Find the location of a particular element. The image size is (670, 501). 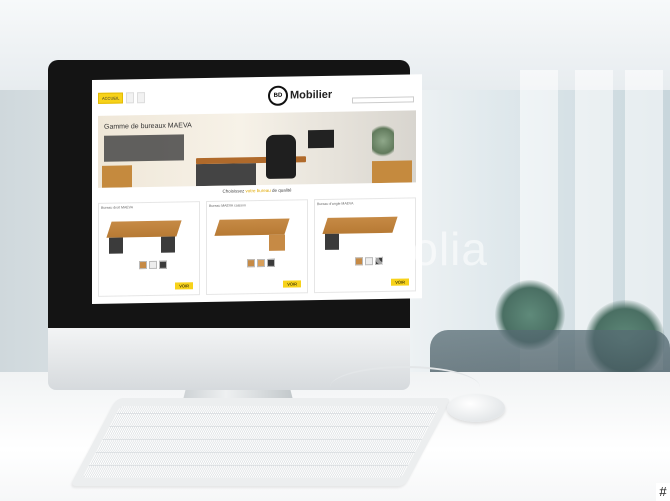

corner-mark: # is located at coordinates (663, 492).